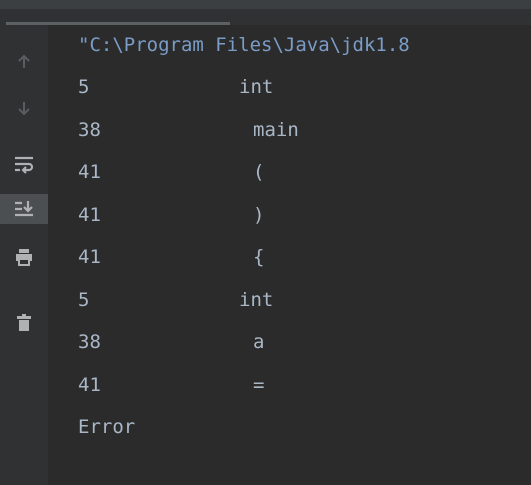  Describe the element at coordinates (107, 427) in the screenshot. I see `error-line: Error` at that location.